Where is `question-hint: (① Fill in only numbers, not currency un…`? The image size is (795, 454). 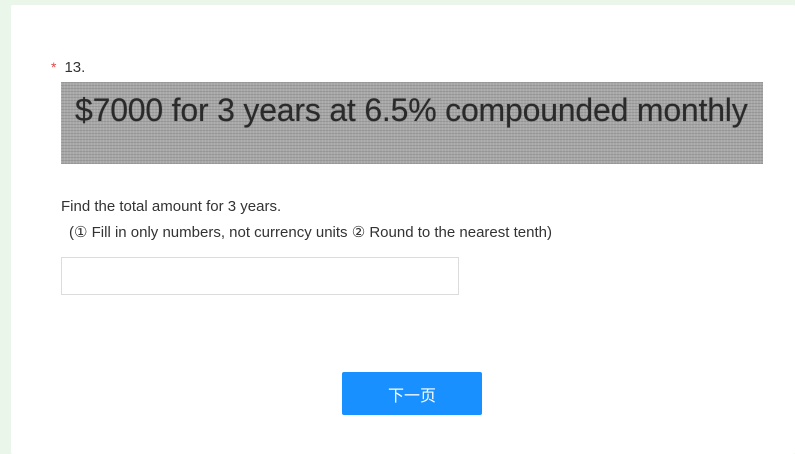 question-hint: (① Fill in only numbers, not currency un… is located at coordinates (310, 232).